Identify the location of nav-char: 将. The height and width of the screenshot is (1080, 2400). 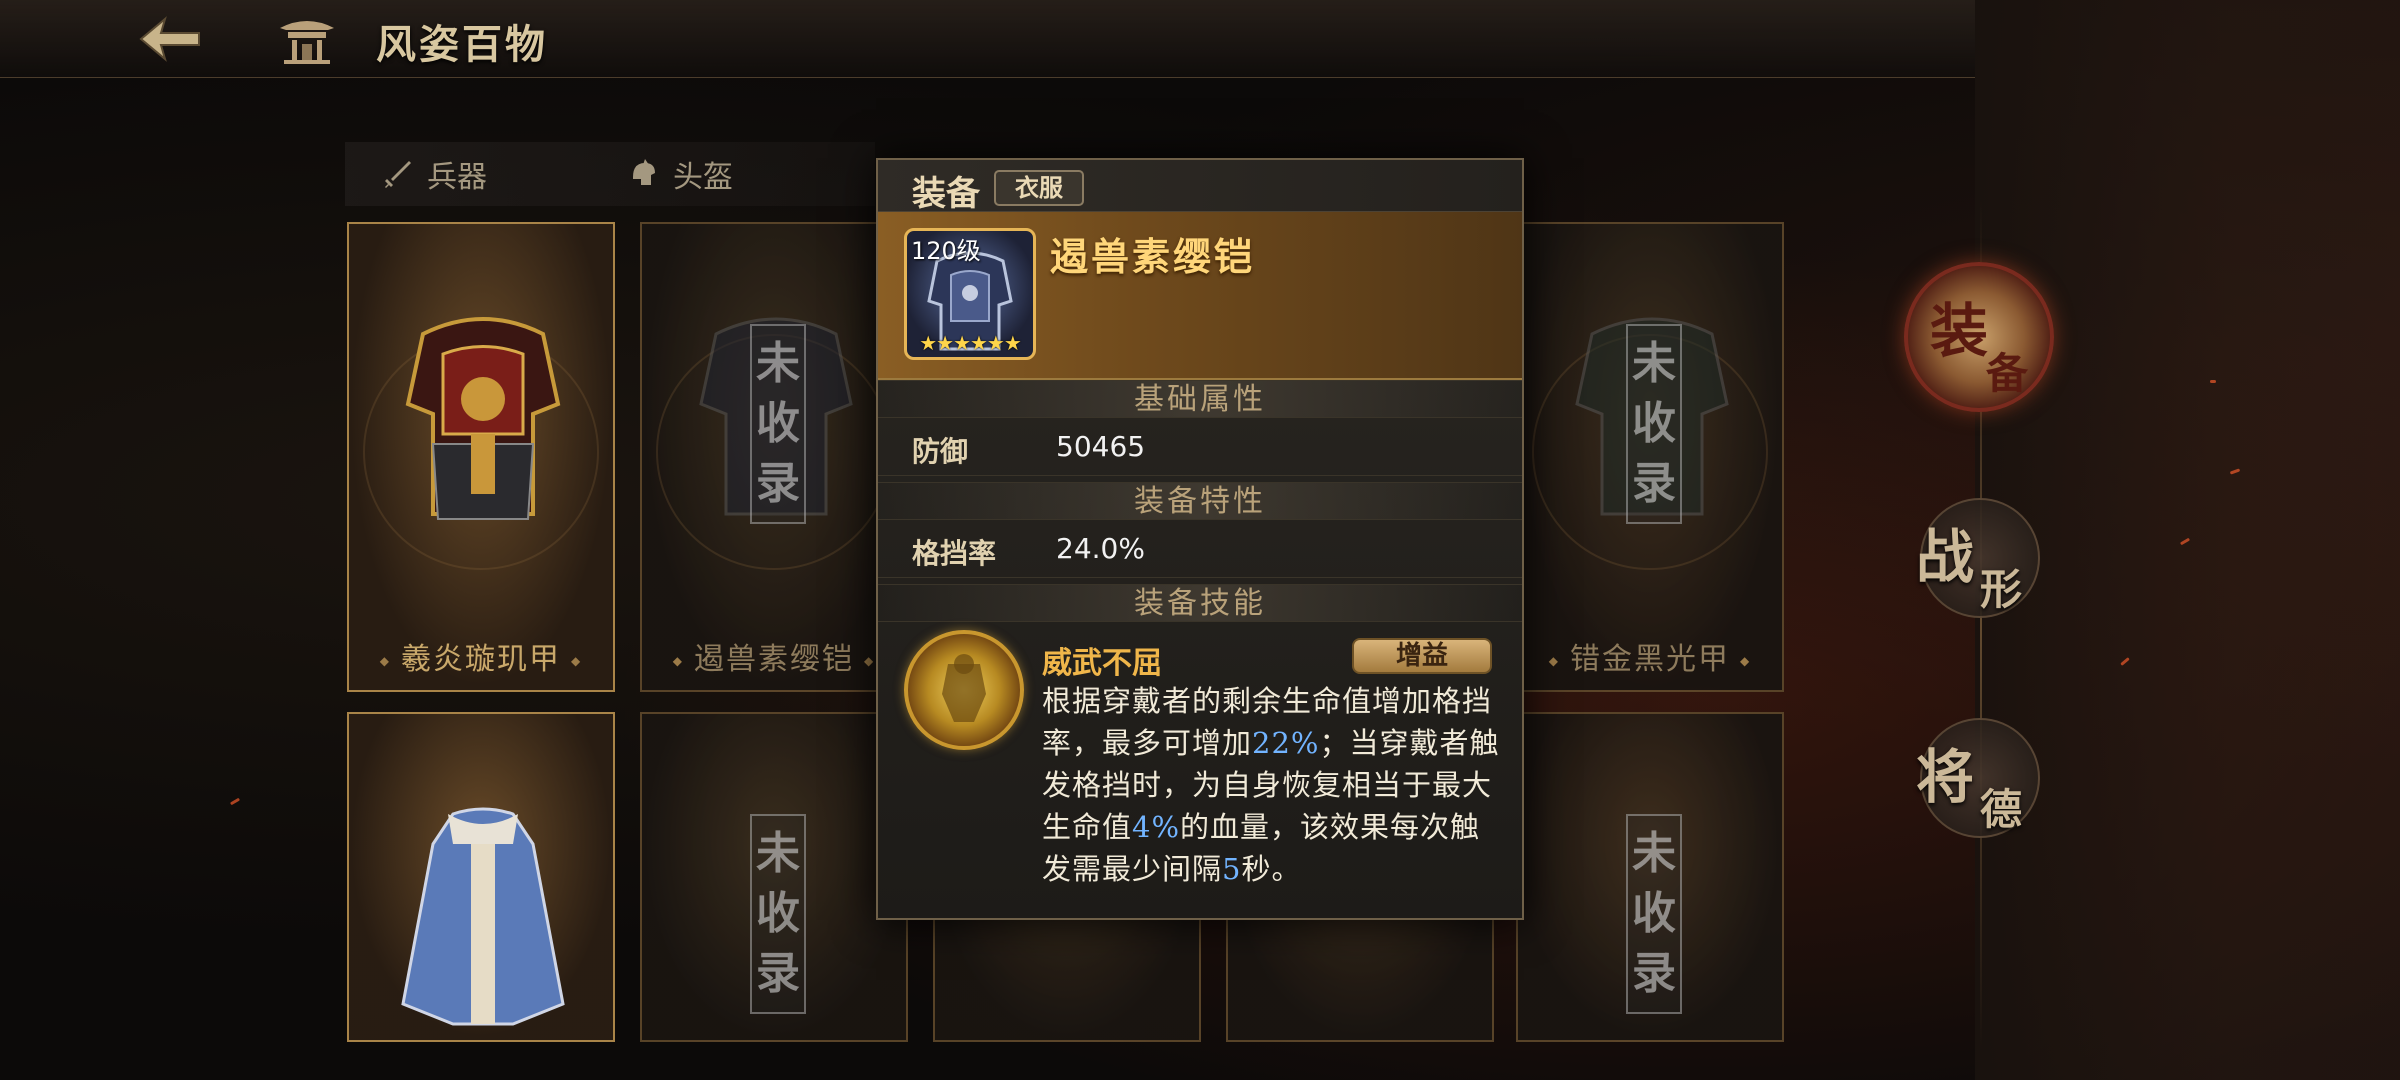
(1945, 777).